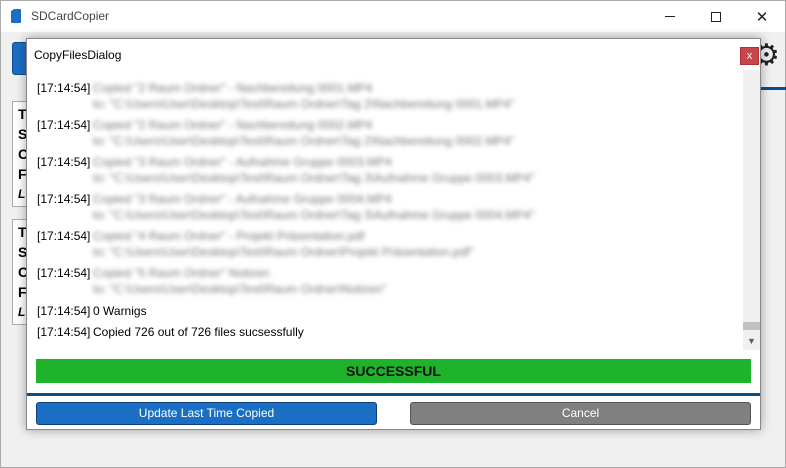 The image size is (786, 468). Describe the element at coordinates (751, 341) in the screenshot. I see `scroll-down-icon: ▼` at that location.